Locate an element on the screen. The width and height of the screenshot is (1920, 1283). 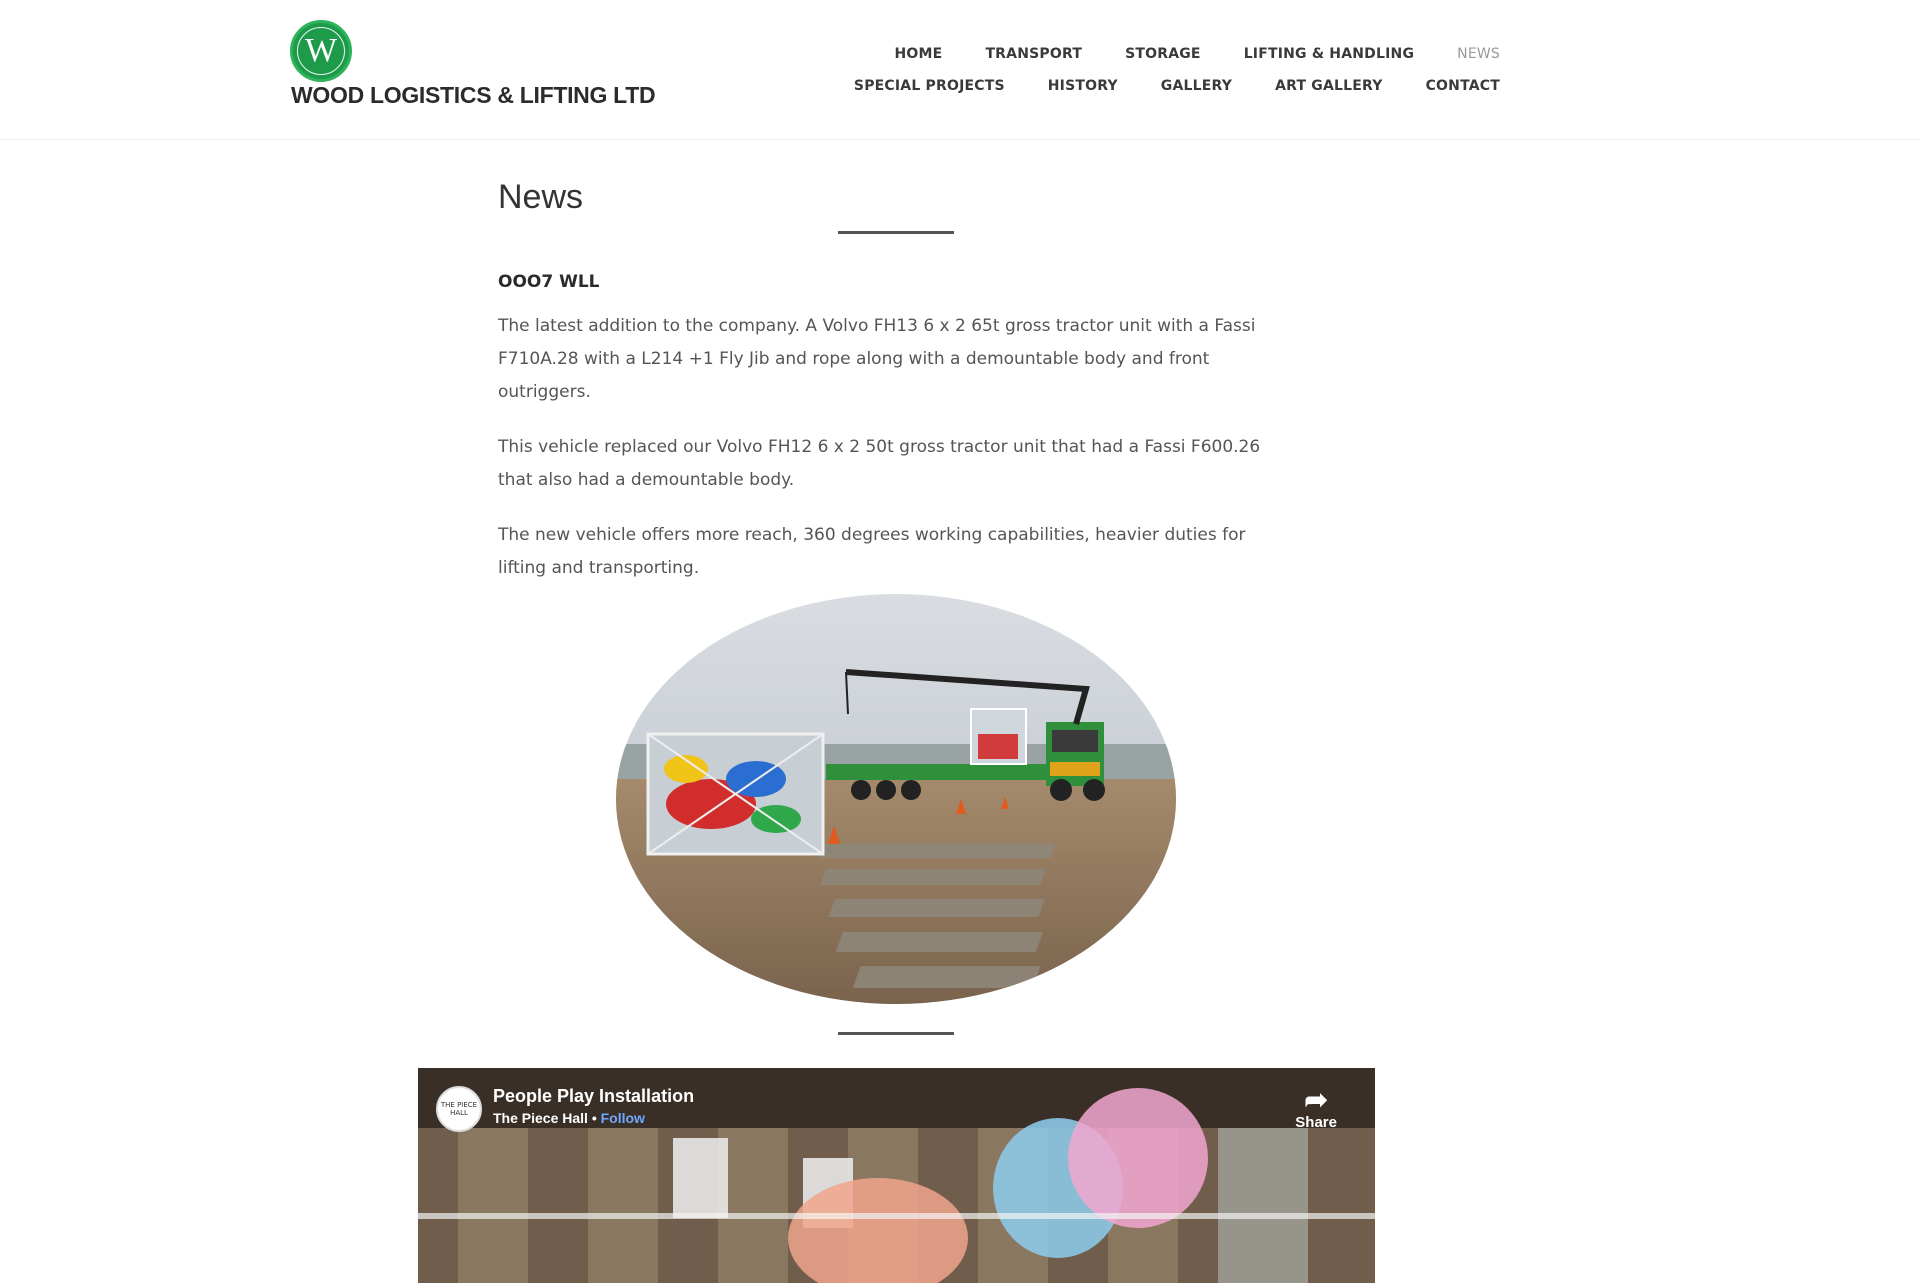
truck-crane-illustration is located at coordinates (896, 799).